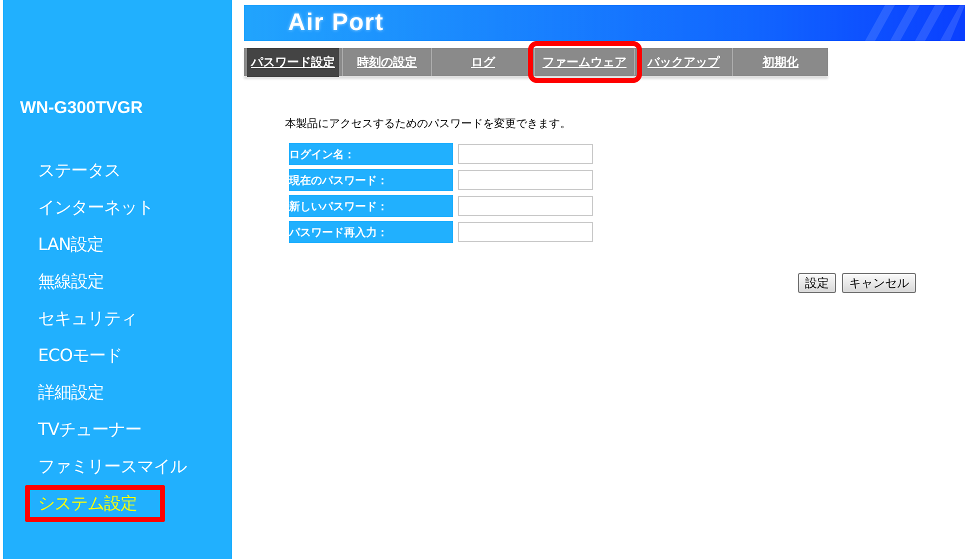 This screenshot has height=559, width=965. What do you see at coordinates (879, 283) in the screenshot?
I see `form-button: キャンセル` at bounding box center [879, 283].